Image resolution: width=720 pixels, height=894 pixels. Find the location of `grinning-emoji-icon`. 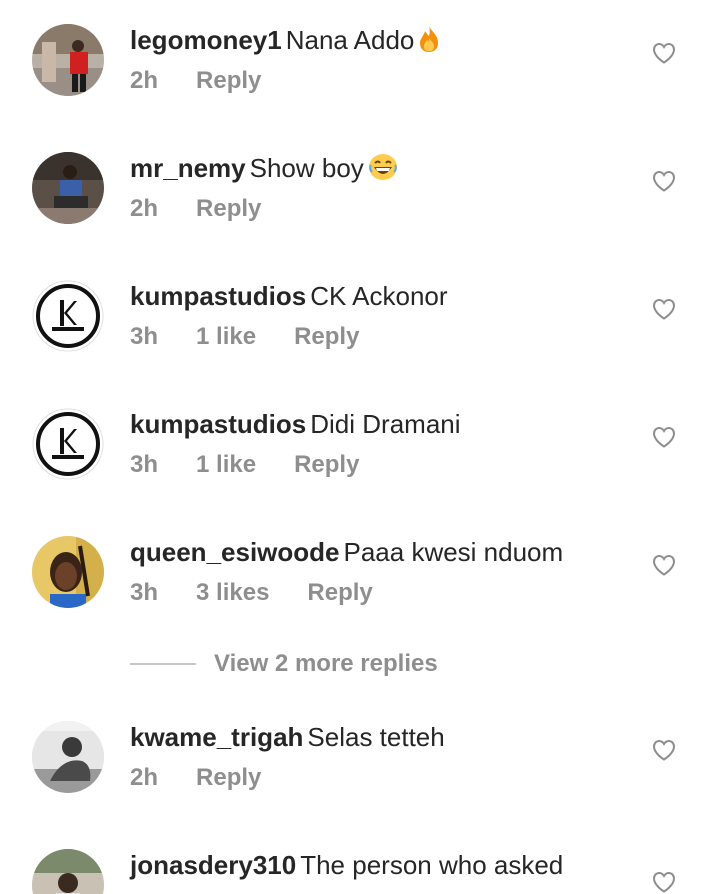

grinning-emoji-icon is located at coordinates (383, 170).